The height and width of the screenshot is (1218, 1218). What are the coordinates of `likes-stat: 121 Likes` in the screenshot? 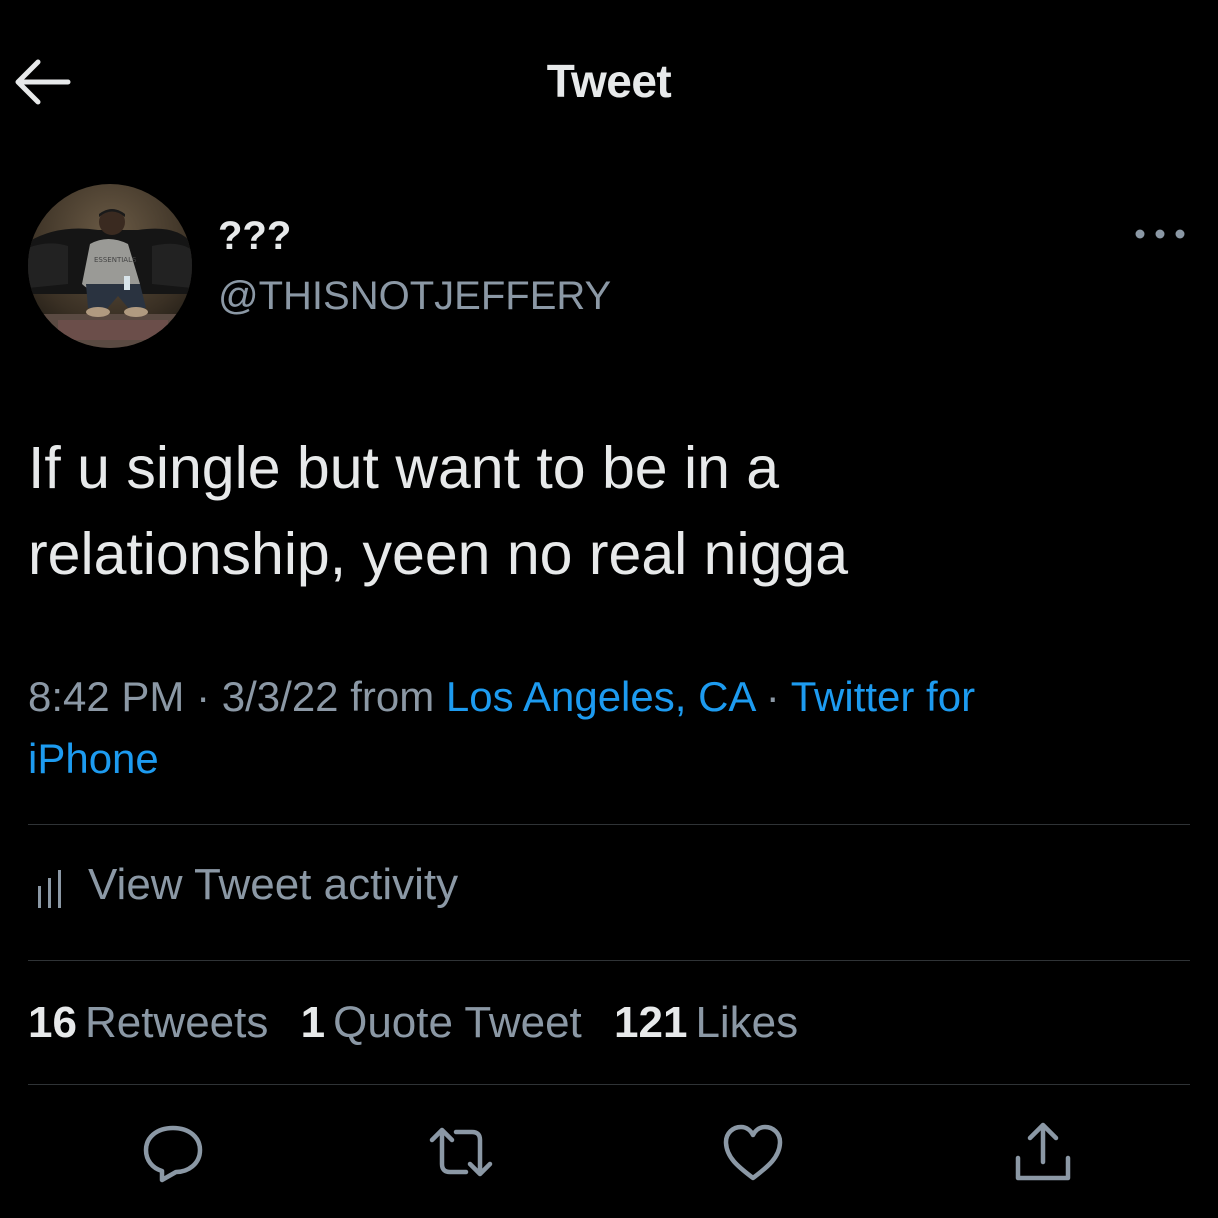 It's located at (706, 1022).